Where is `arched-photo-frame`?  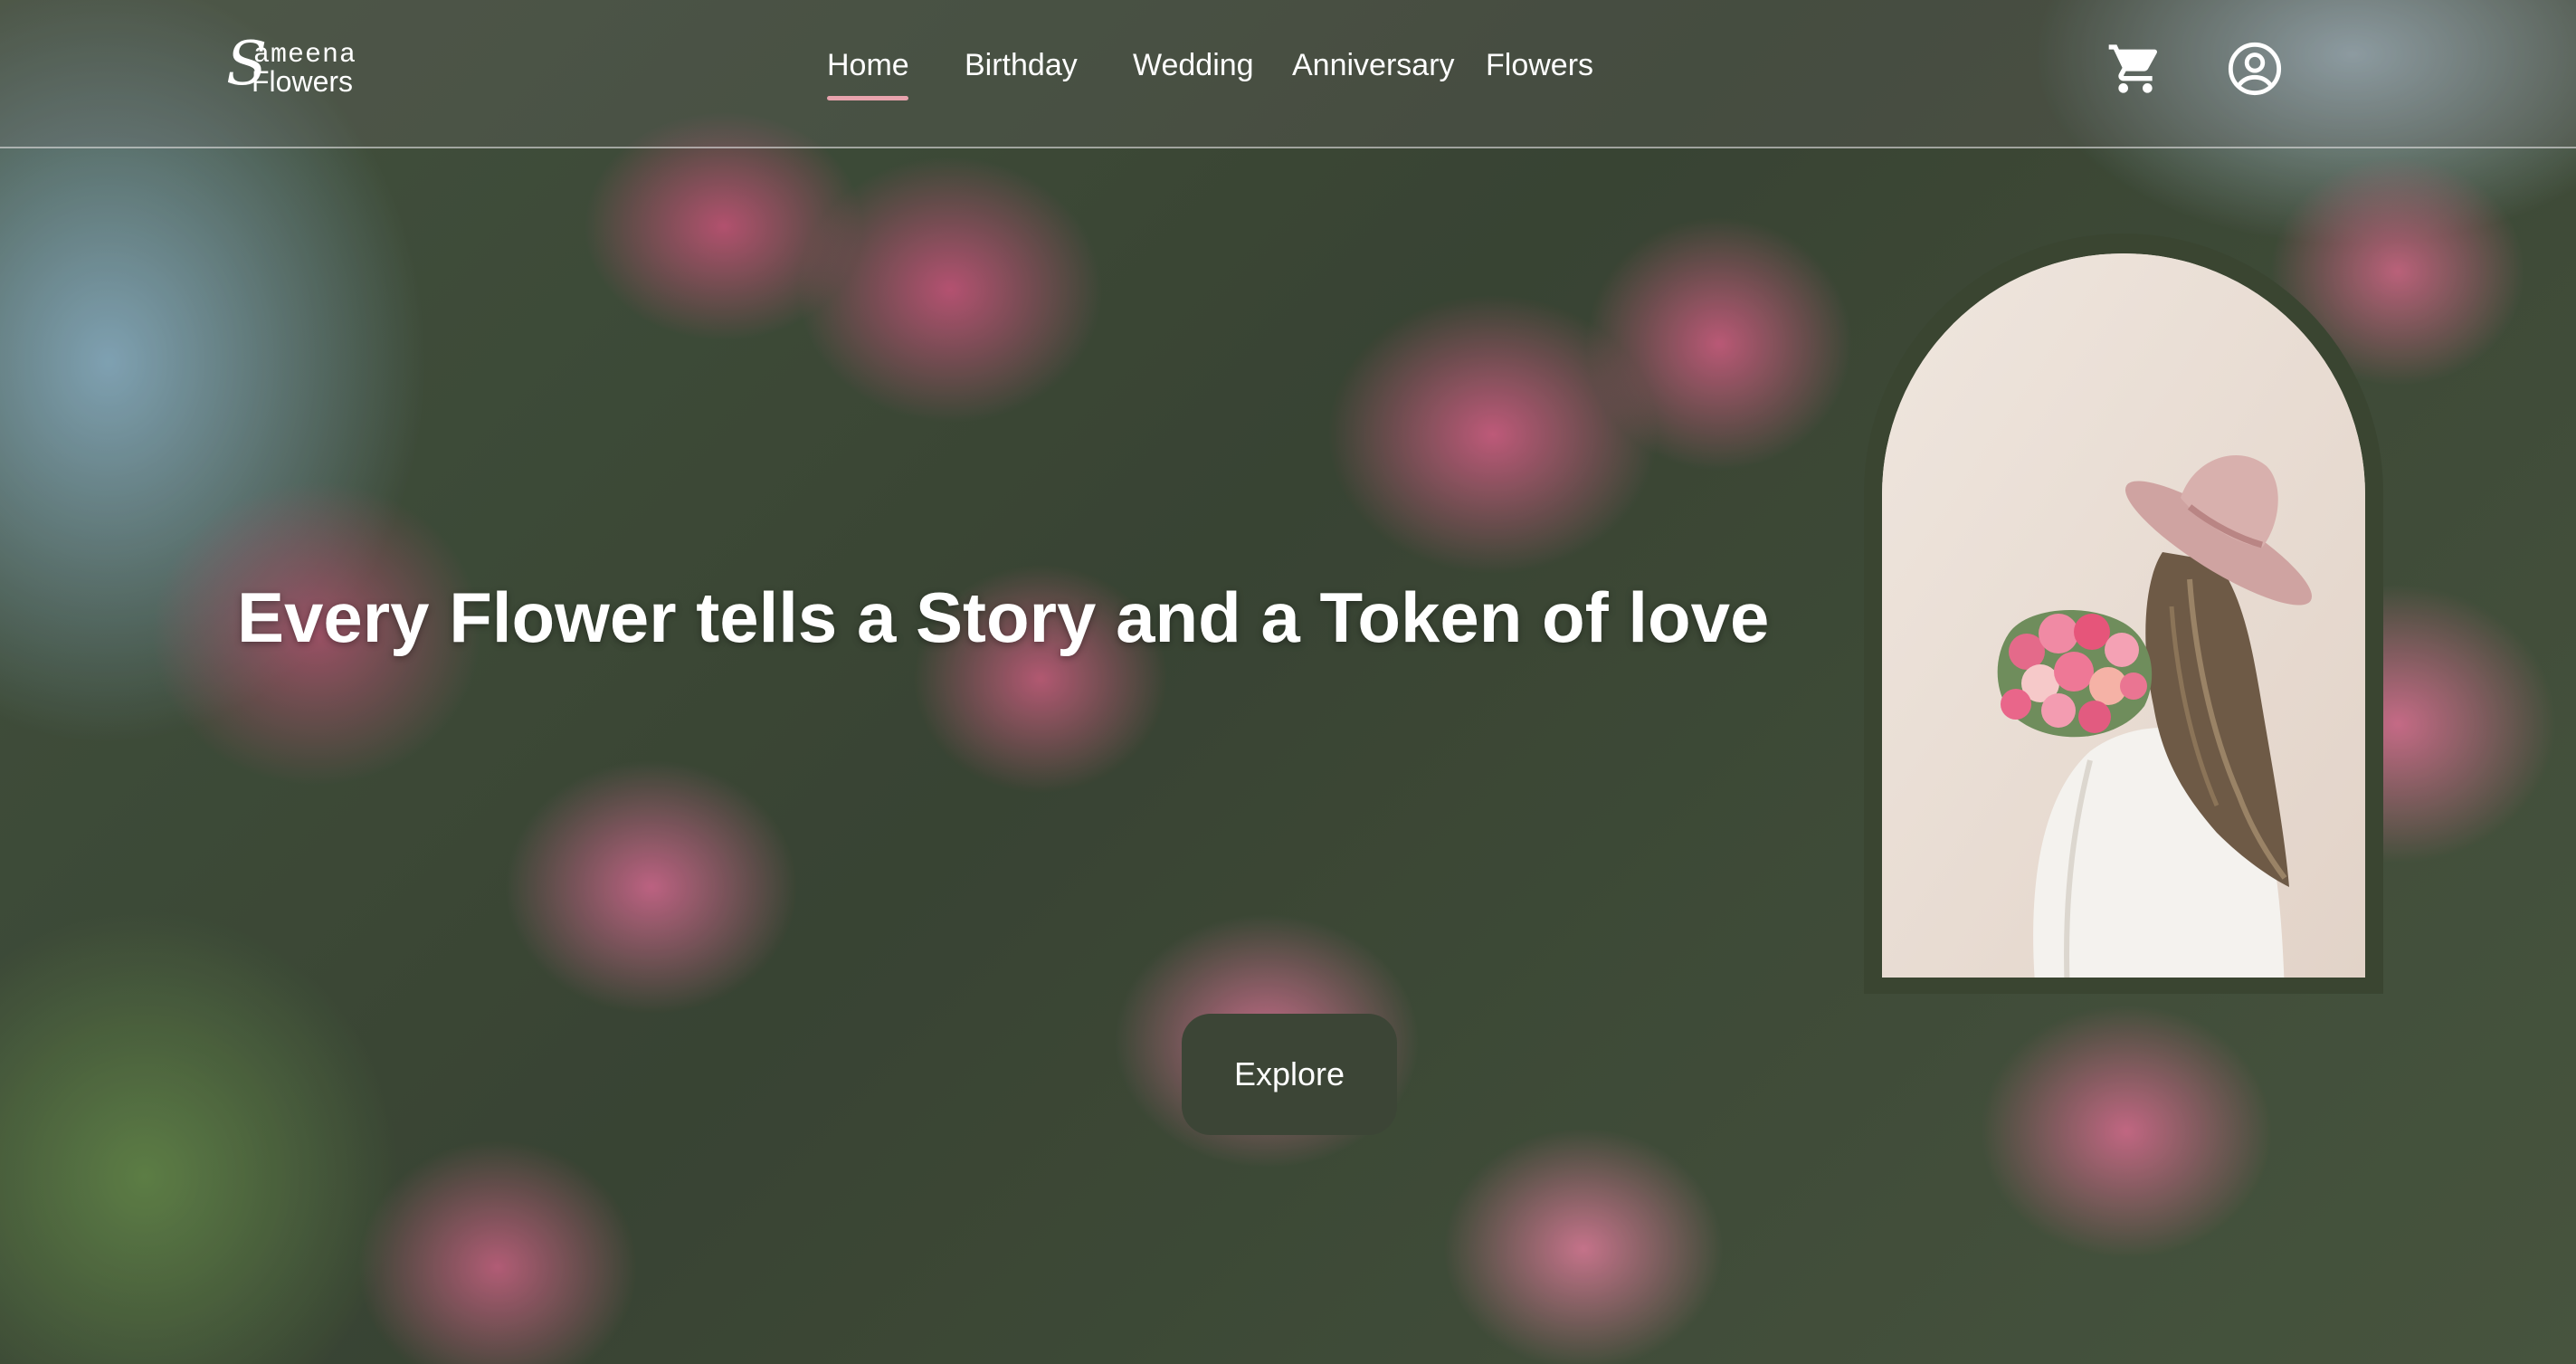
arched-photo-frame is located at coordinates (2123, 614).